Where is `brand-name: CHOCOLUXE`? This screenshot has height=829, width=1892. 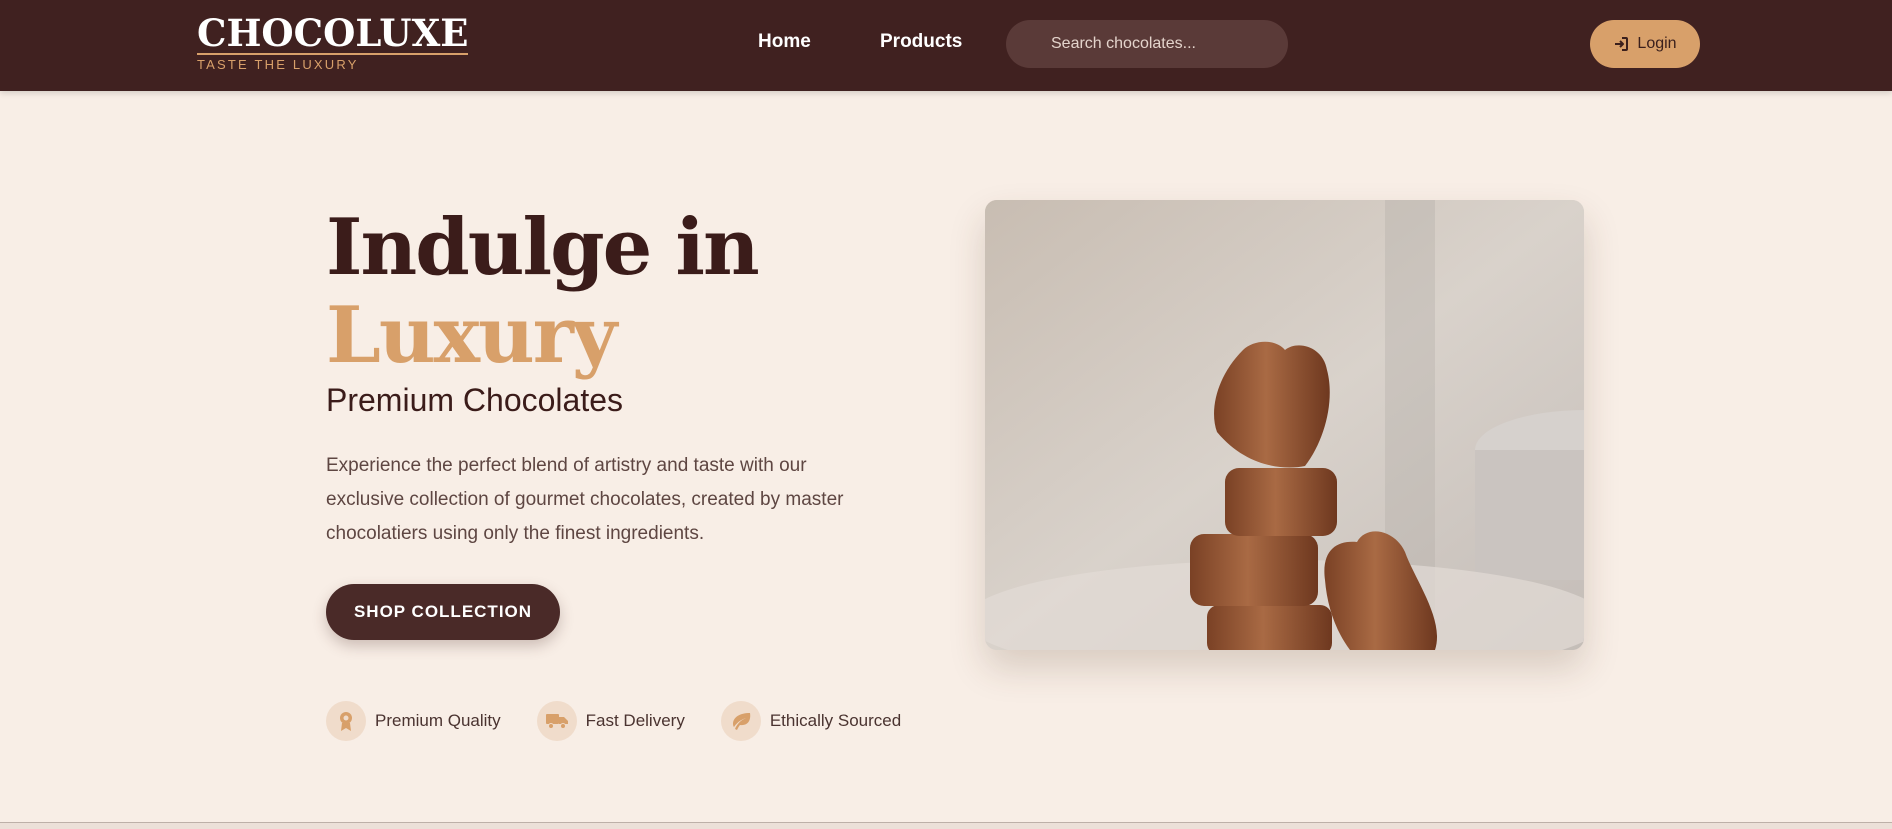
brand-name: CHOCOLUXE is located at coordinates (333, 33).